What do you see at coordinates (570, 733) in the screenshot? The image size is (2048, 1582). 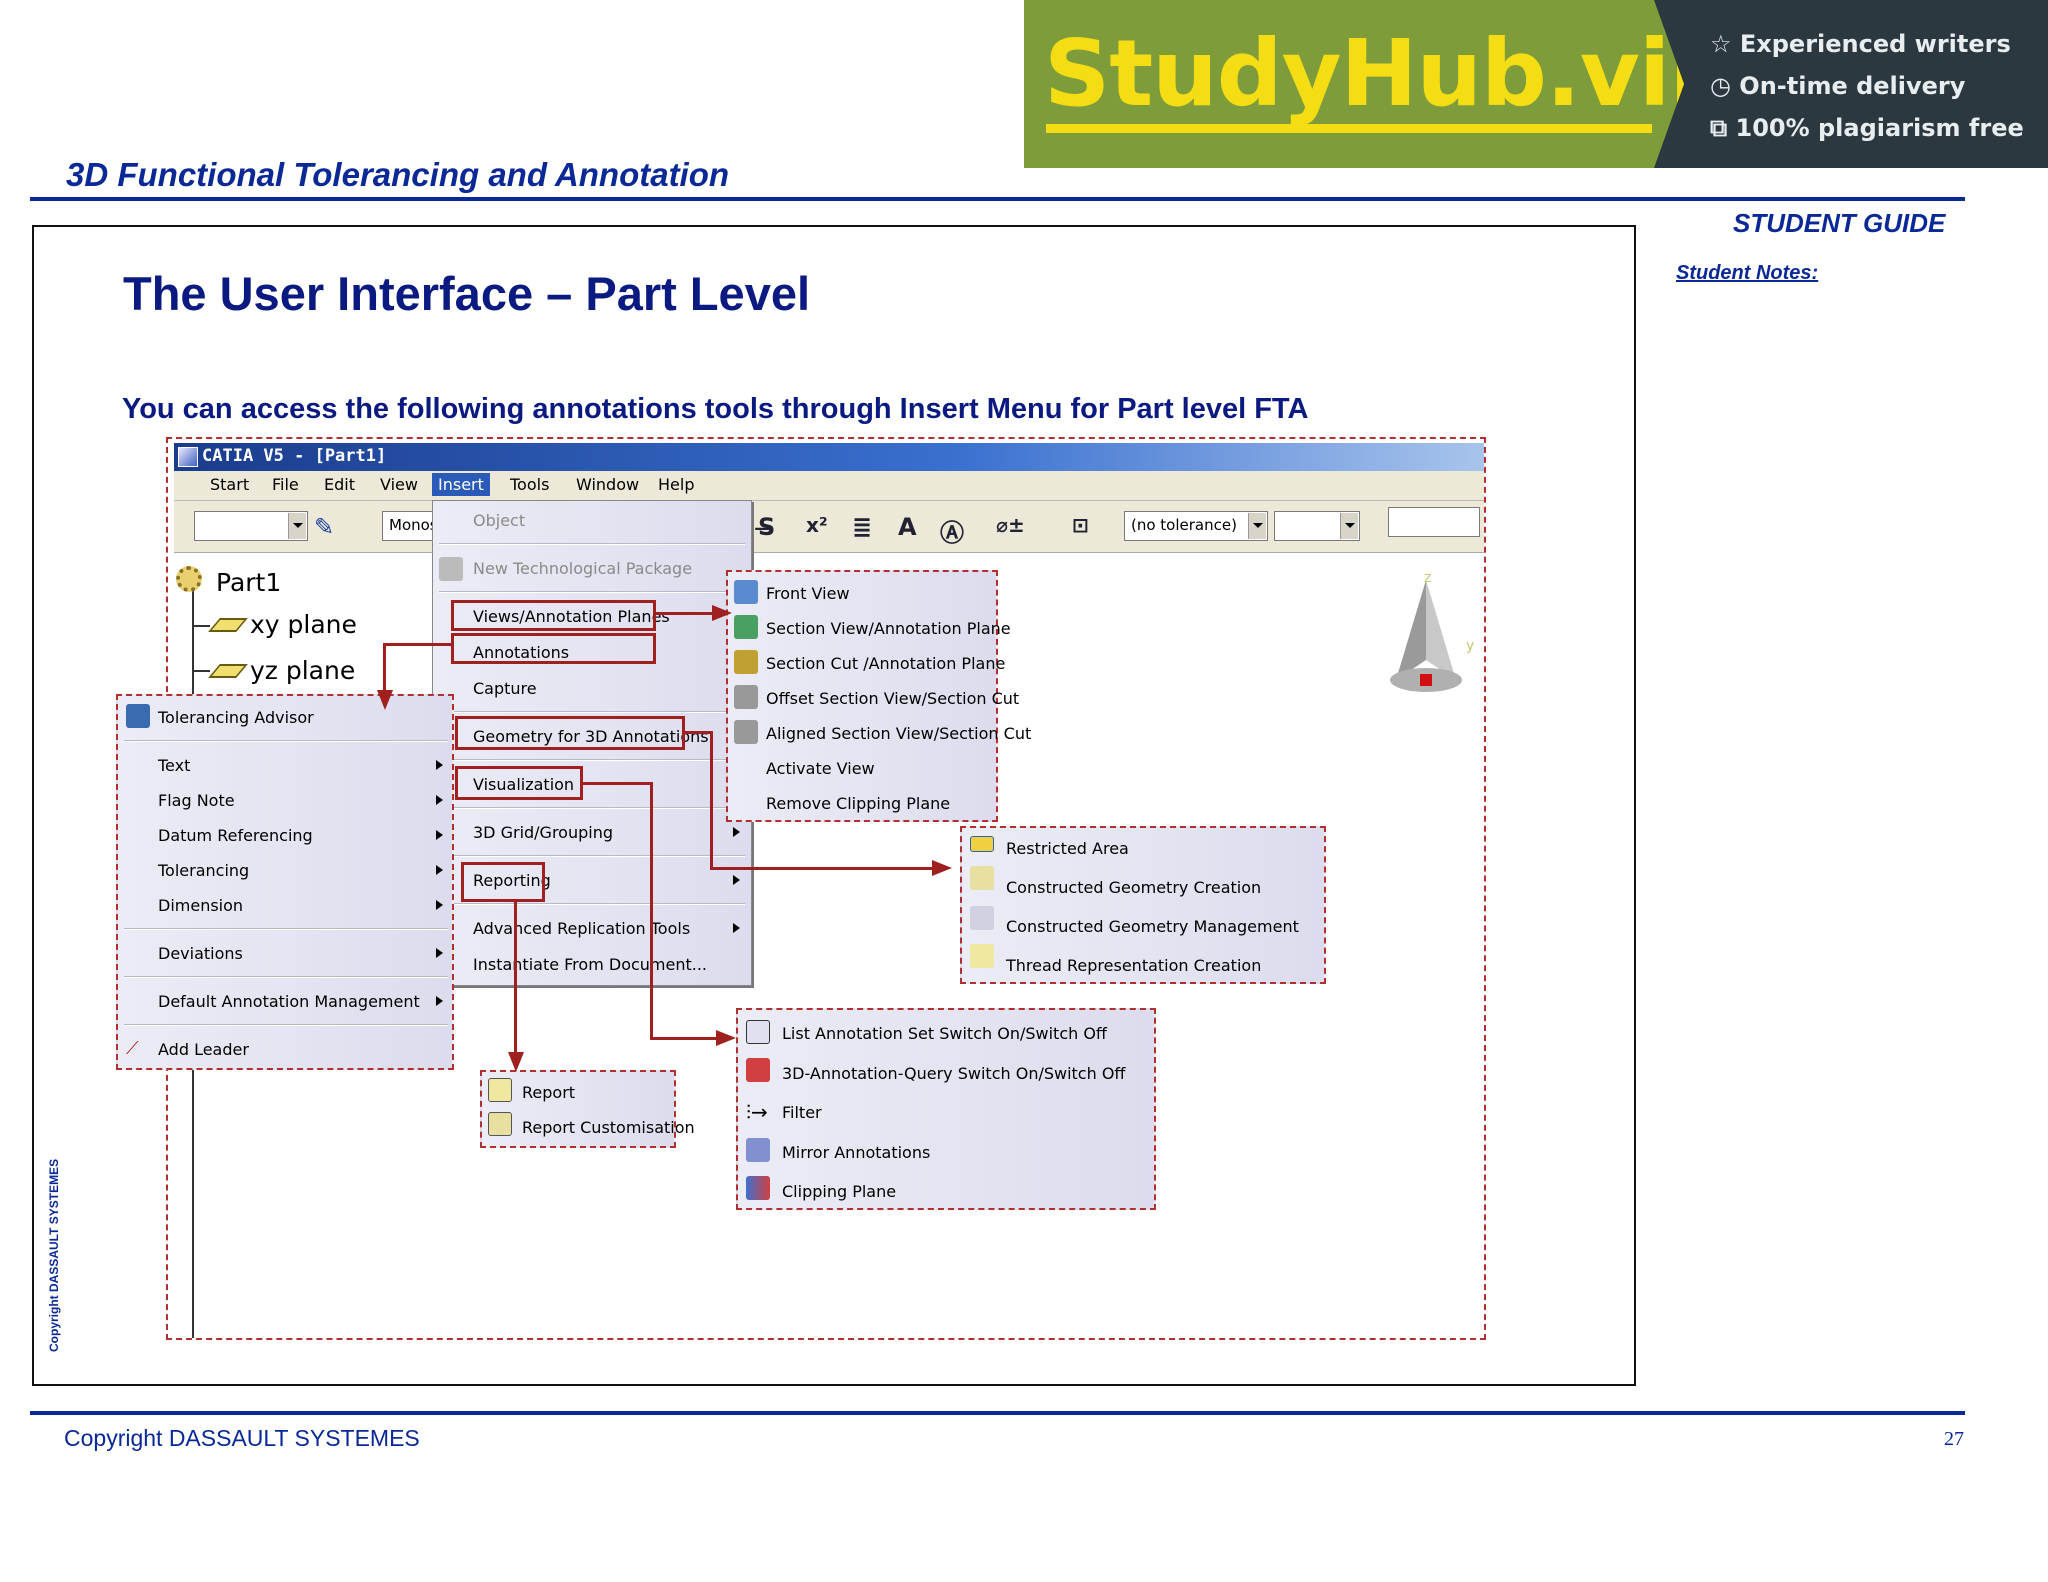 I see `highlight-geometry-for-3d-annotations` at bounding box center [570, 733].